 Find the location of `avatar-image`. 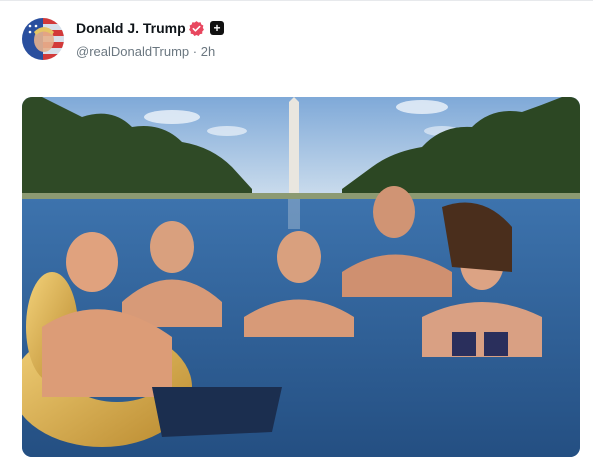

avatar-image is located at coordinates (43, 39).